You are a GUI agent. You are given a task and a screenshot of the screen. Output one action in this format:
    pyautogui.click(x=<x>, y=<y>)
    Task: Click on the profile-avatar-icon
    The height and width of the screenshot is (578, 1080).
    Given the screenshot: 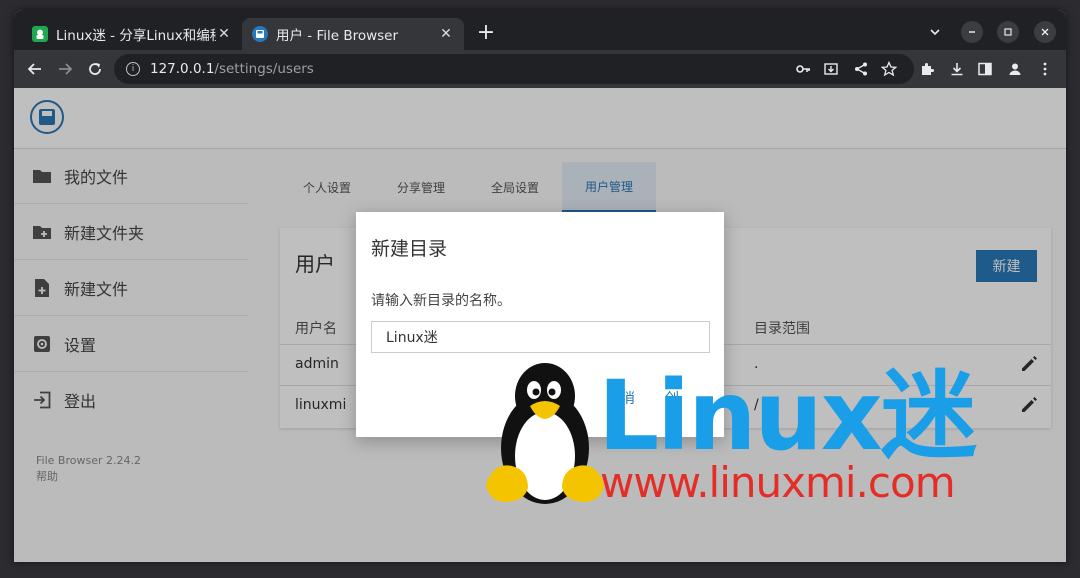 What is the action you would take?
    pyautogui.click(x=1015, y=69)
    